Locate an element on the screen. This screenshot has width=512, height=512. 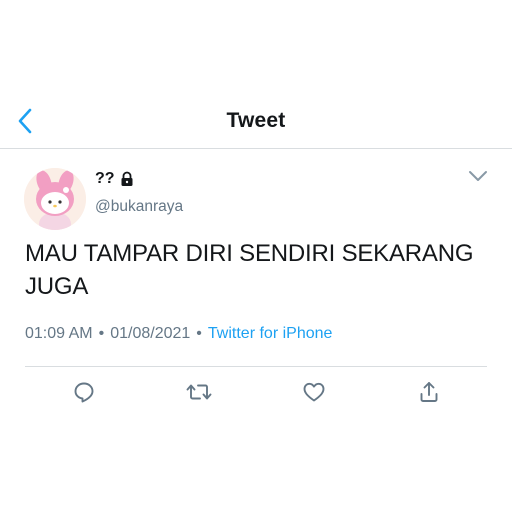
tweet-text: MAU TAMPAR DIRI SENDIRI SEKARANG JUGA is located at coordinates (249, 270).